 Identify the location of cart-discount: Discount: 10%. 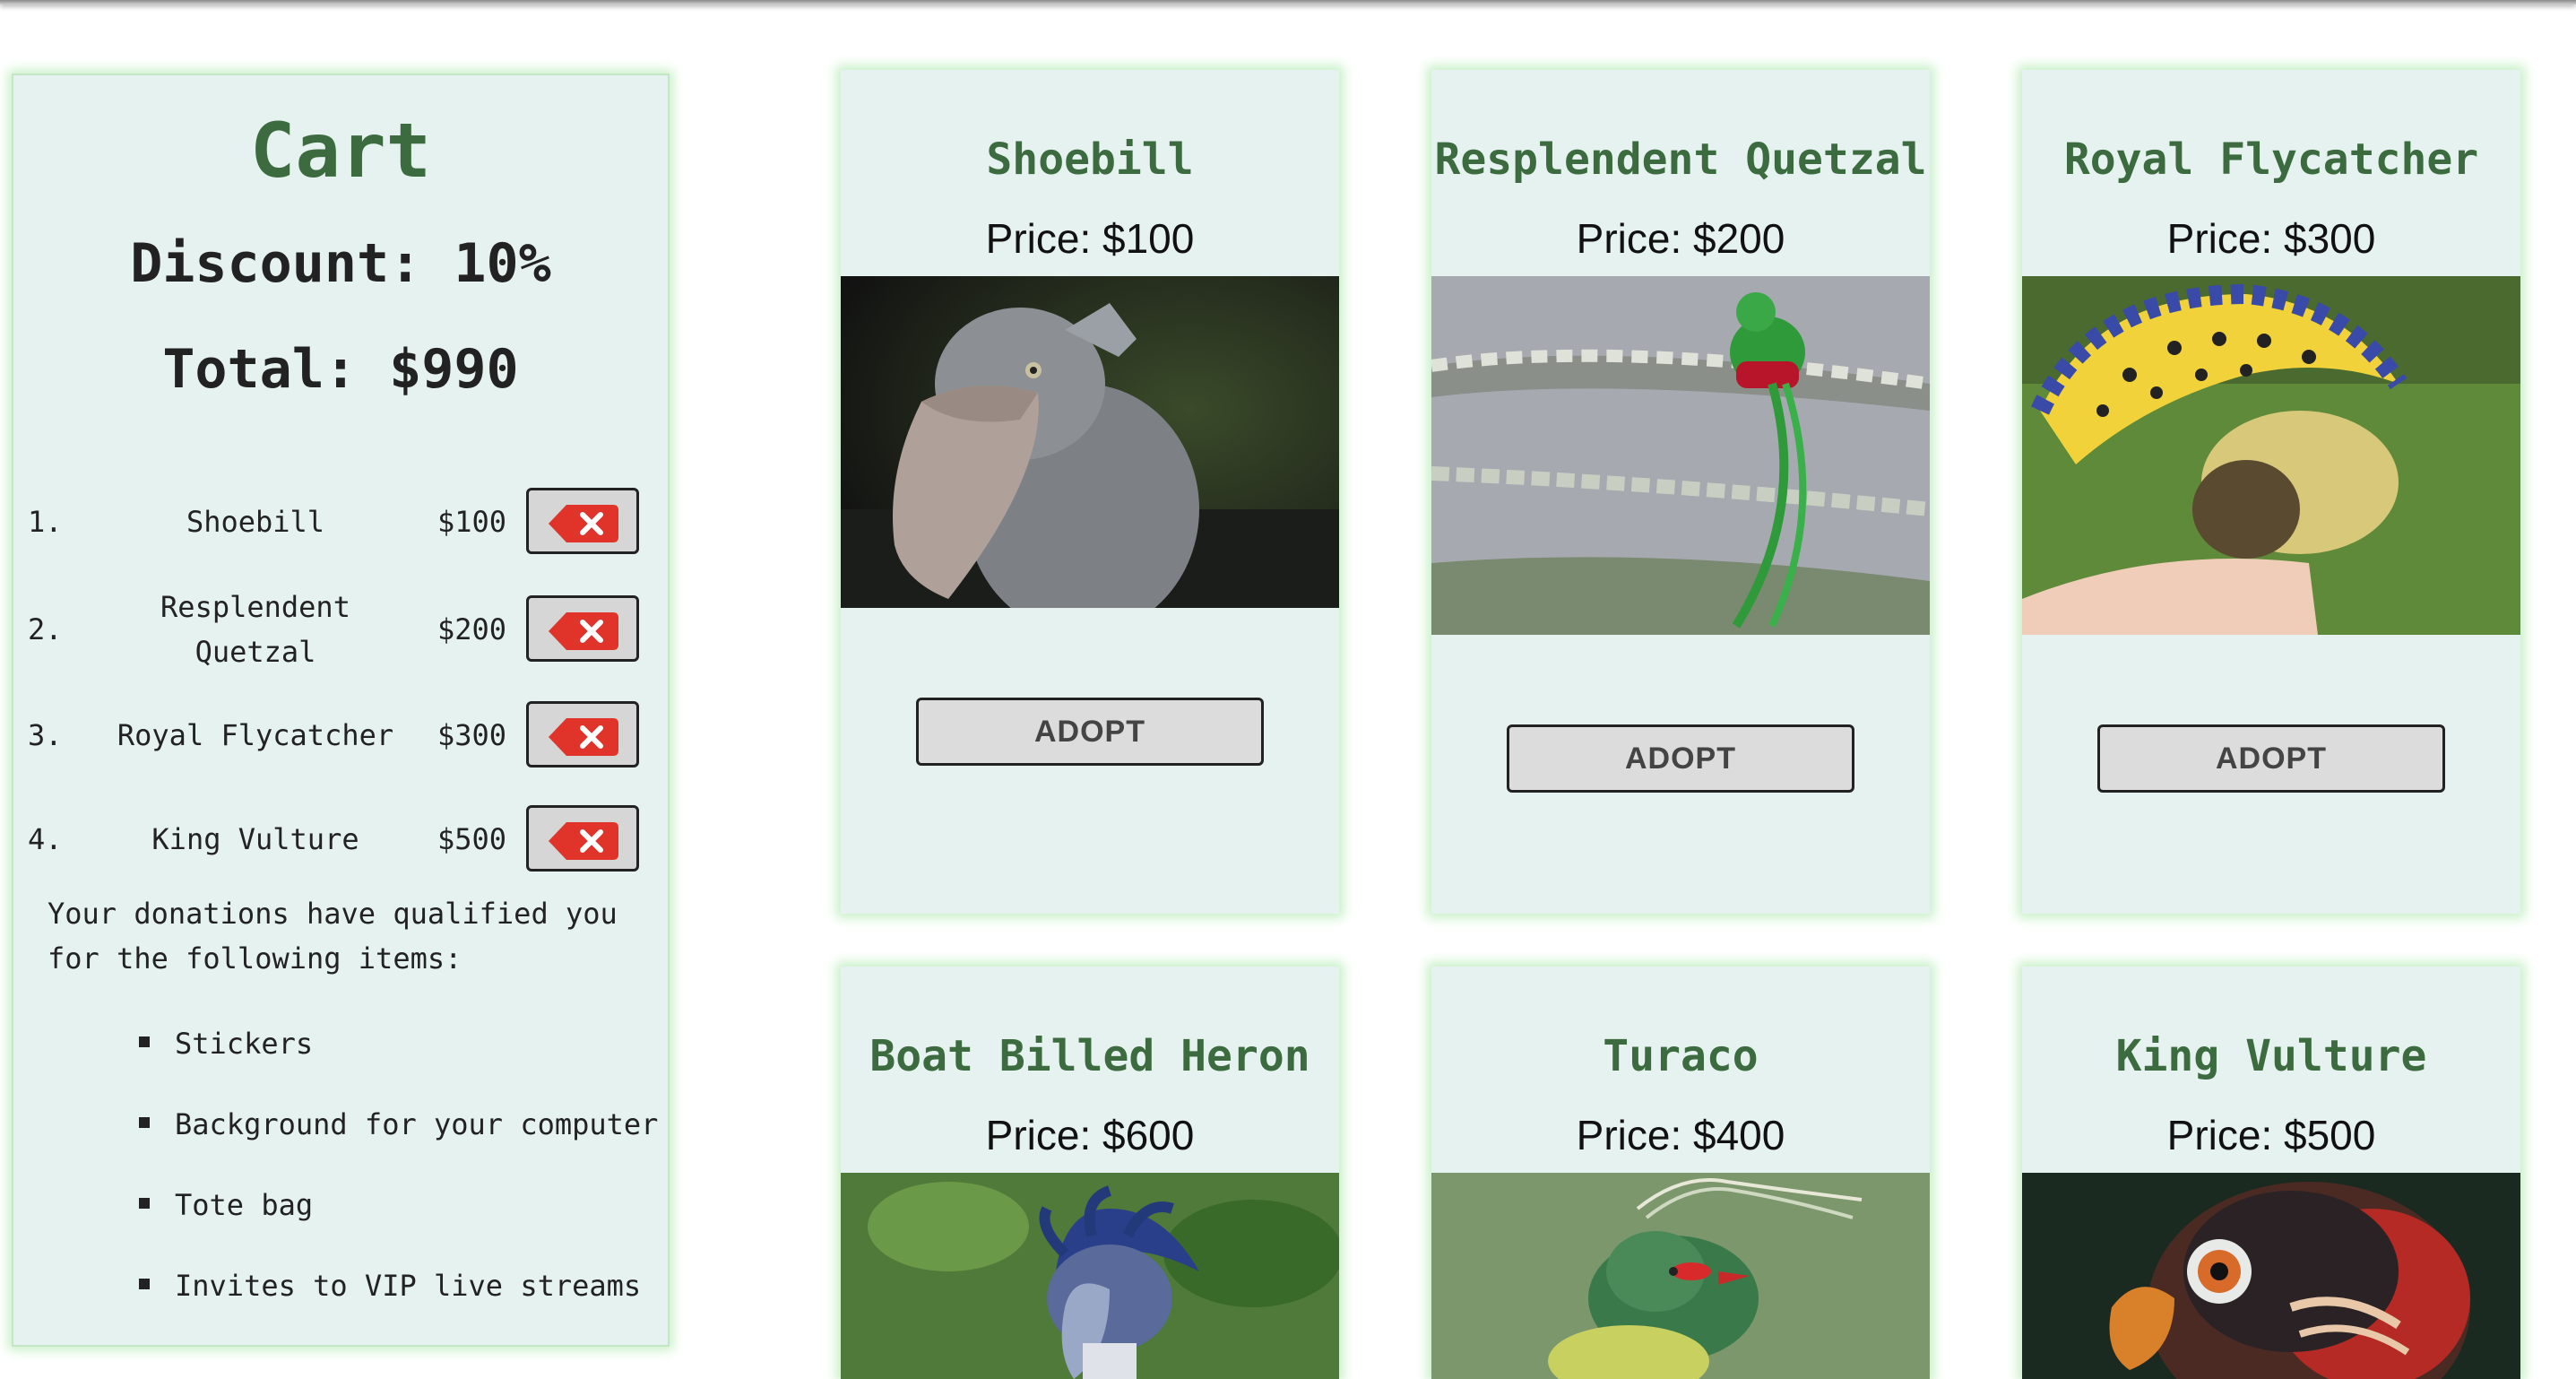
(340, 264).